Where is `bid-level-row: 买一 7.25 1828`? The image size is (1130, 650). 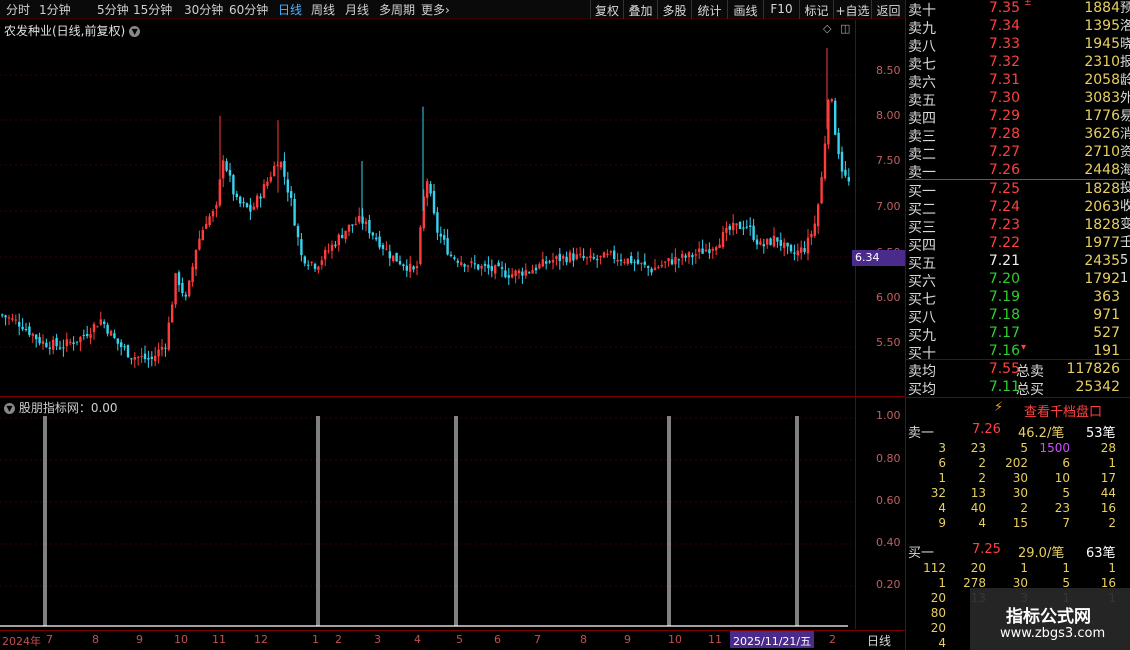
bid-level-row: 买一 7.25 1828 is located at coordinates (1016, 190).